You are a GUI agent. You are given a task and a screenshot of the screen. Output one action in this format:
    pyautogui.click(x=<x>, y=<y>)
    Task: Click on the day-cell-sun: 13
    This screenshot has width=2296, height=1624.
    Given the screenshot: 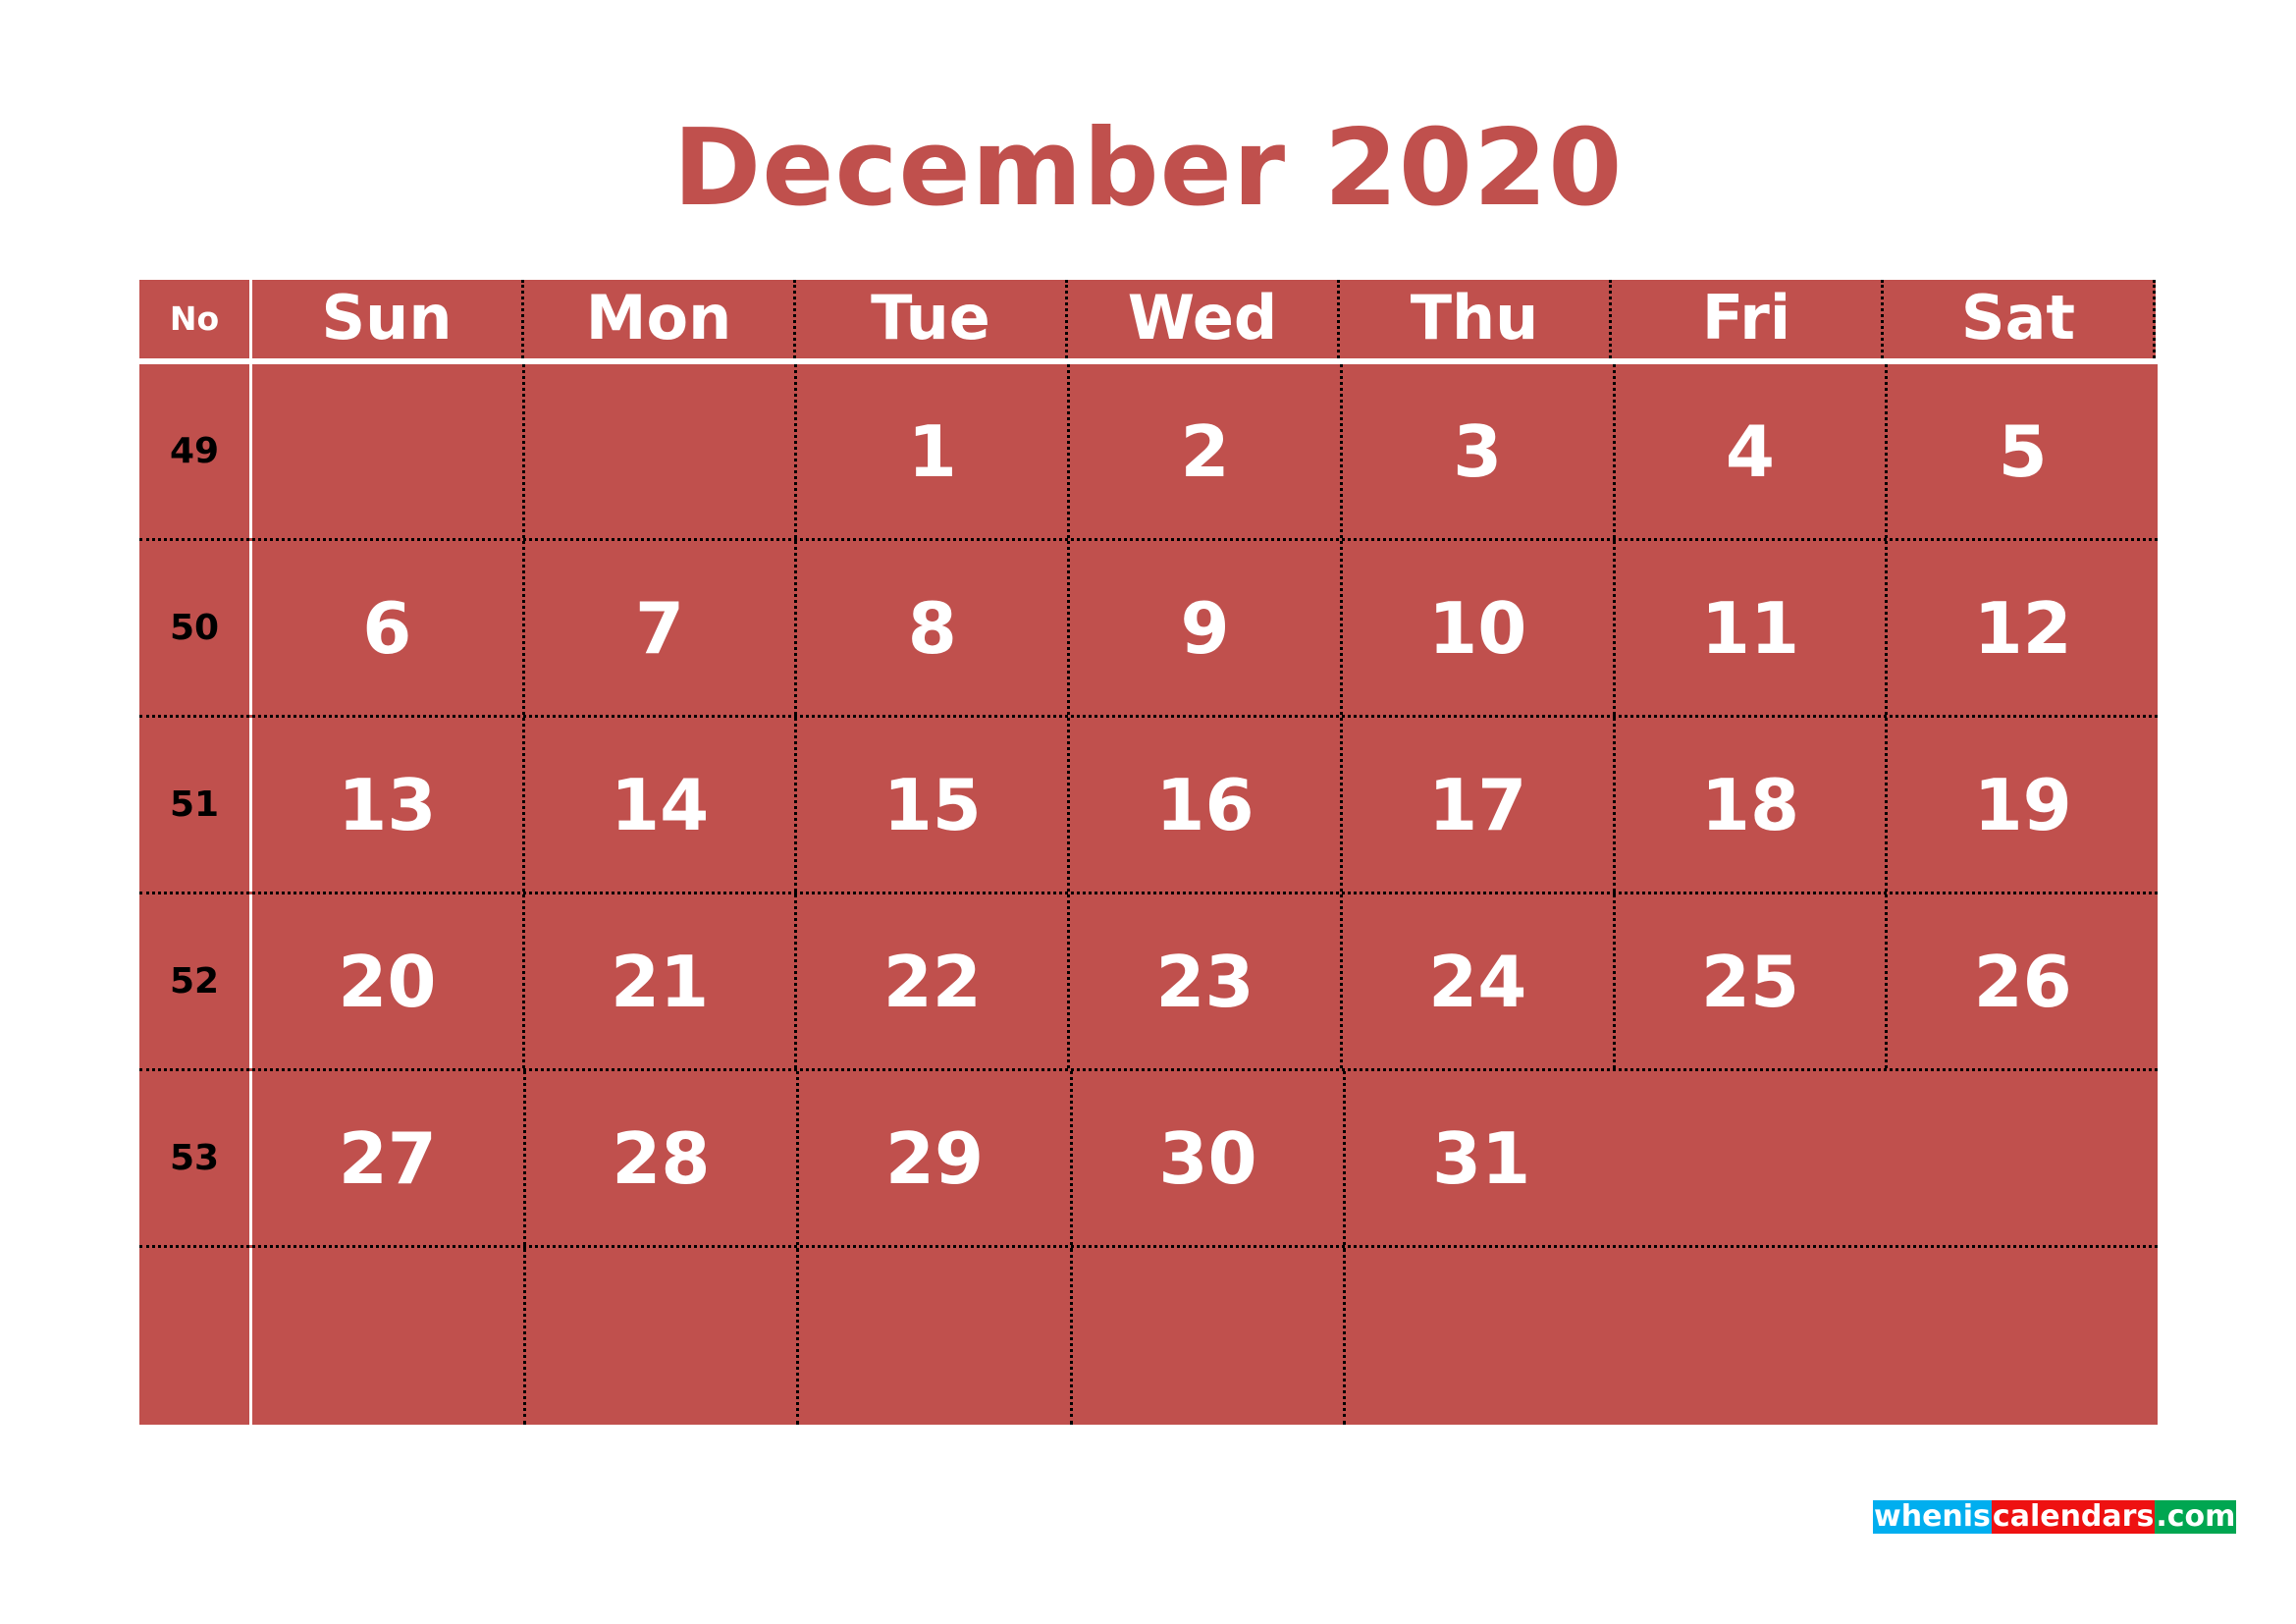 What is the action you would take?
    pyautogui.click(x=388, y=805)
    